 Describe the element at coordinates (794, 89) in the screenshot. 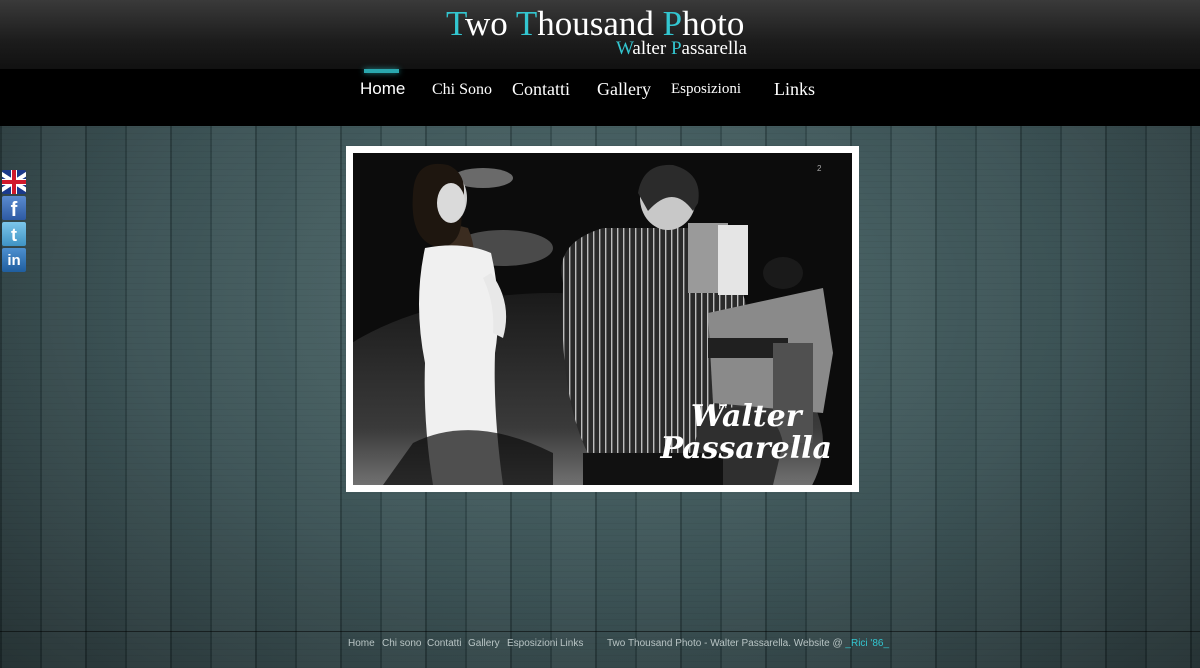

I see `nav-links: Links` at that location.